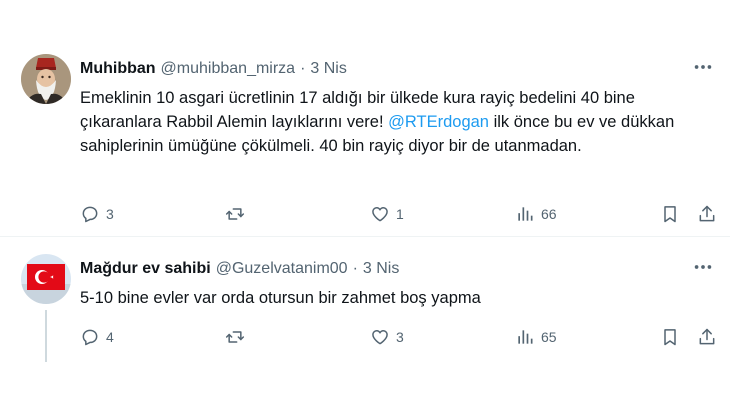 The image size is (730, 420). I want to click on display-name: Muhibban, so click(118, 69).